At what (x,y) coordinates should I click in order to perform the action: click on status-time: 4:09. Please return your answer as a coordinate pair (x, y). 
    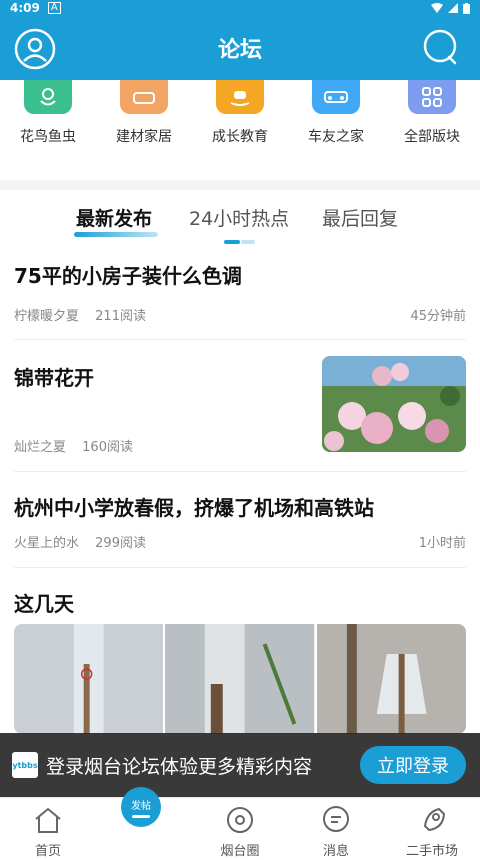
    Looking at the image, I should click on (25, 8).